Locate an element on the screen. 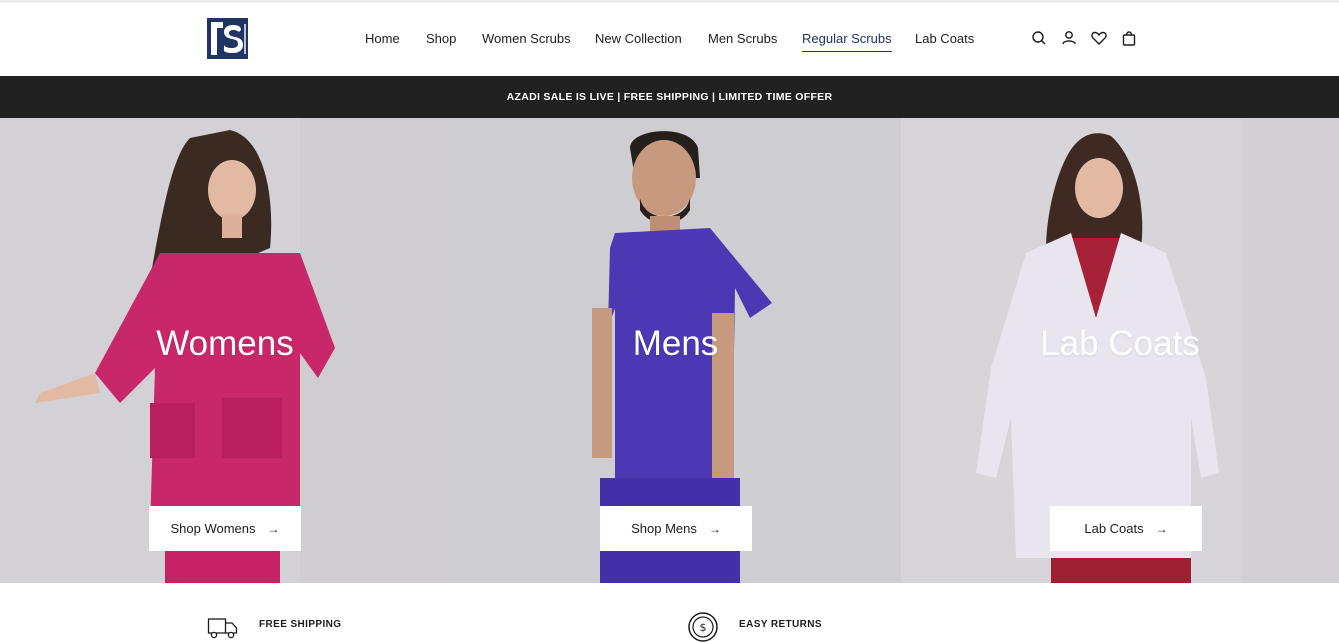 This screenshot has height=642, width=1339. nav-new-collection: New Collection is located at coordinates (638, 38).